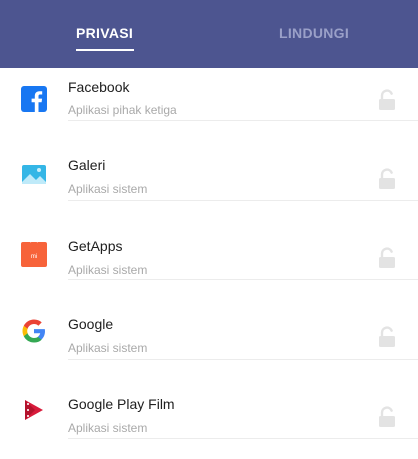 This screenshot has width=418, height=459. Describe the element at coordinates (209, 34) in the screenshot. I see `tab-bar: PRIVASI LINDUNGI` at that location.